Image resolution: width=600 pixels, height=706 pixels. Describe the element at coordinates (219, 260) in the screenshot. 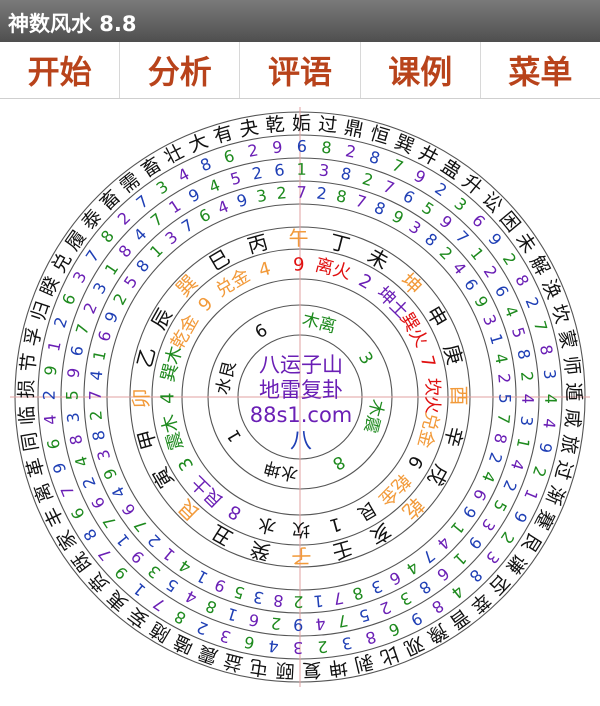

I see `mountain-label: 巳` at that location.